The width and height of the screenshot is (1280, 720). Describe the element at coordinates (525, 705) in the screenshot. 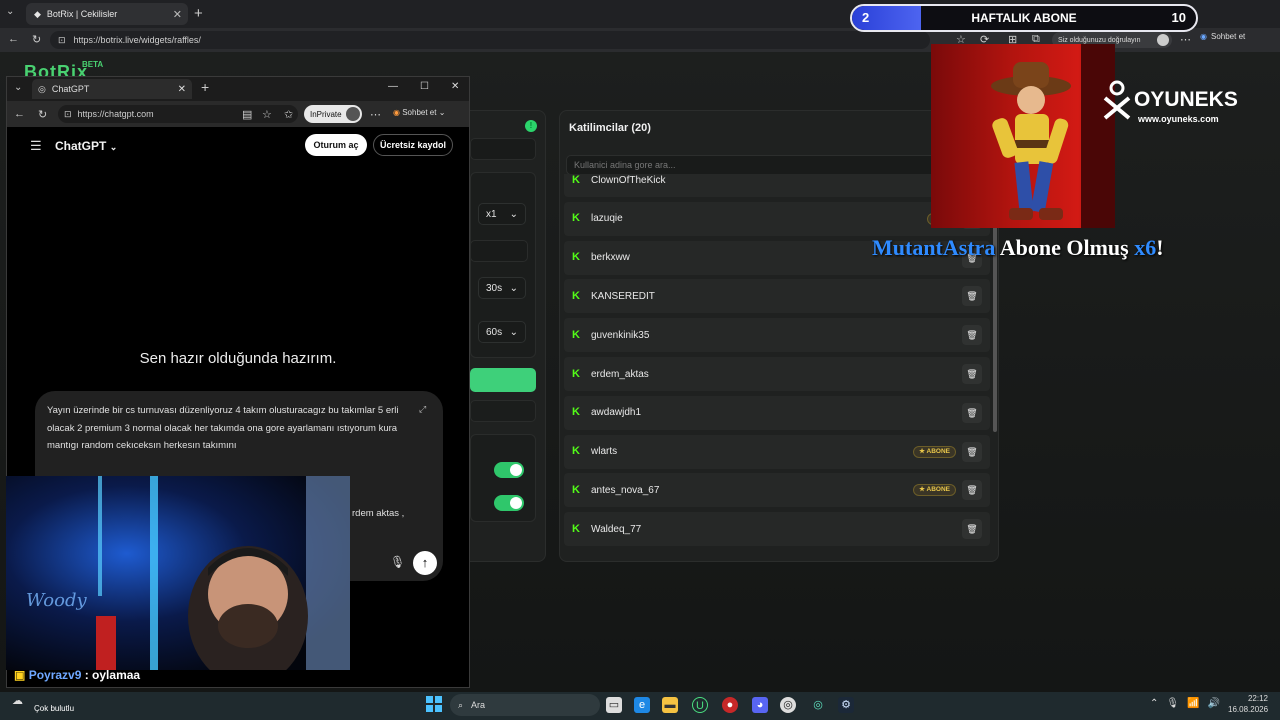

I see `taskbar-search: ⌕ Ara` at that location.